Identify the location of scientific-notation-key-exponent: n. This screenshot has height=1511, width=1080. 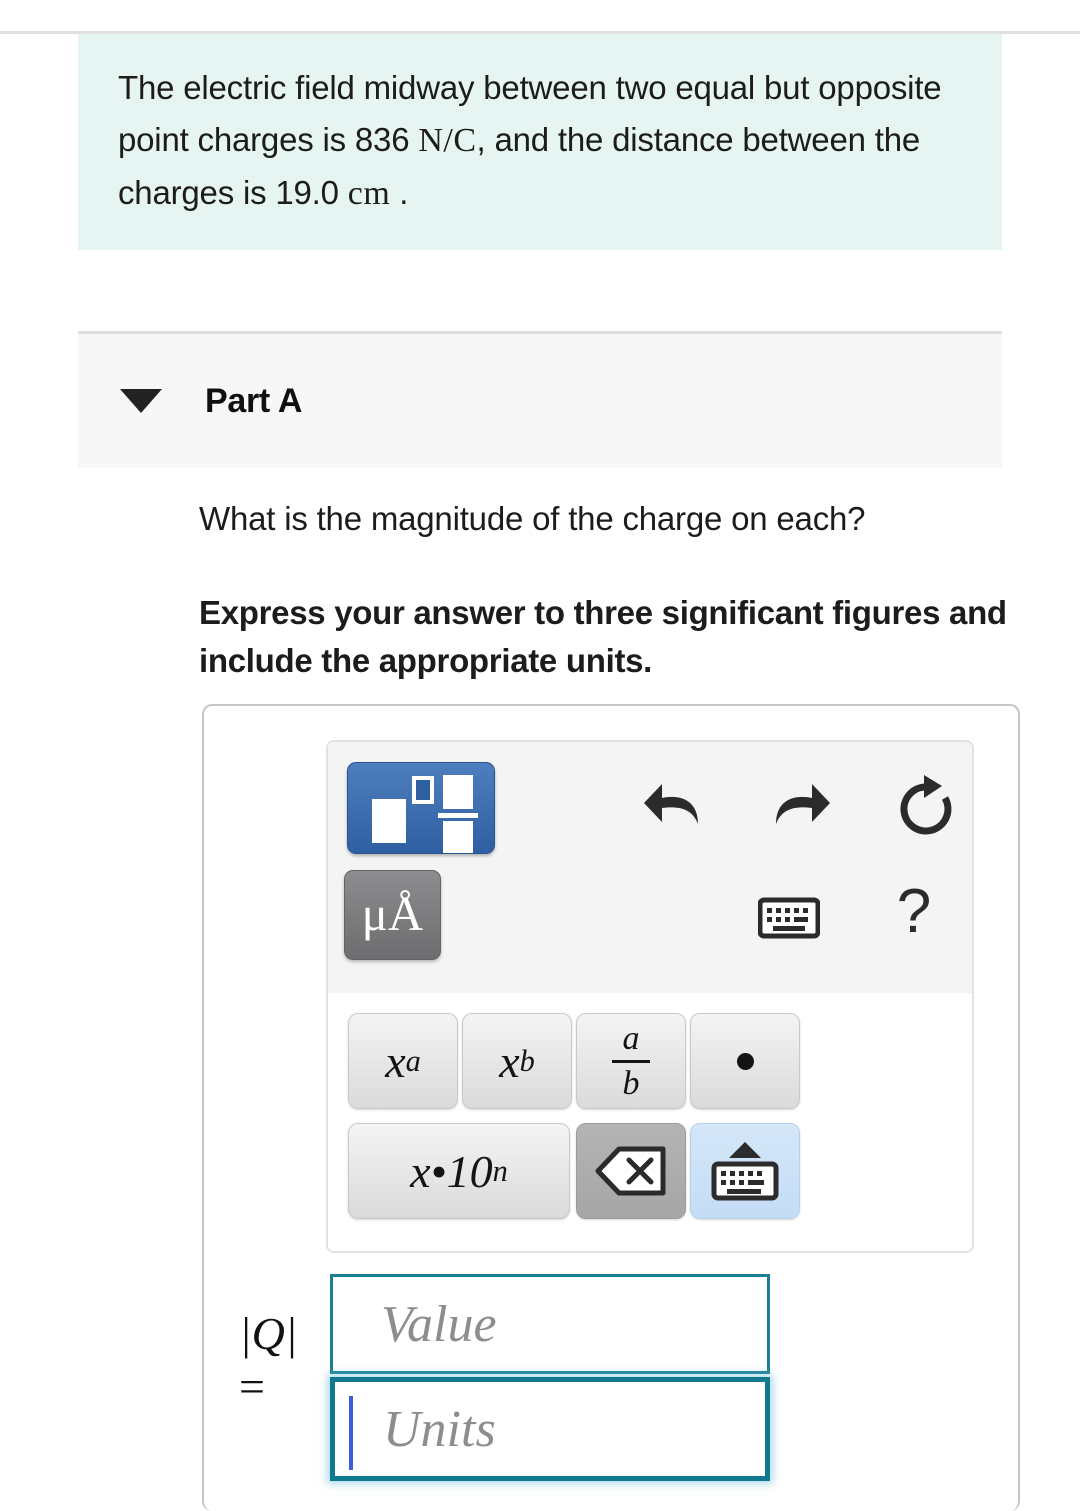
(500, 1170).